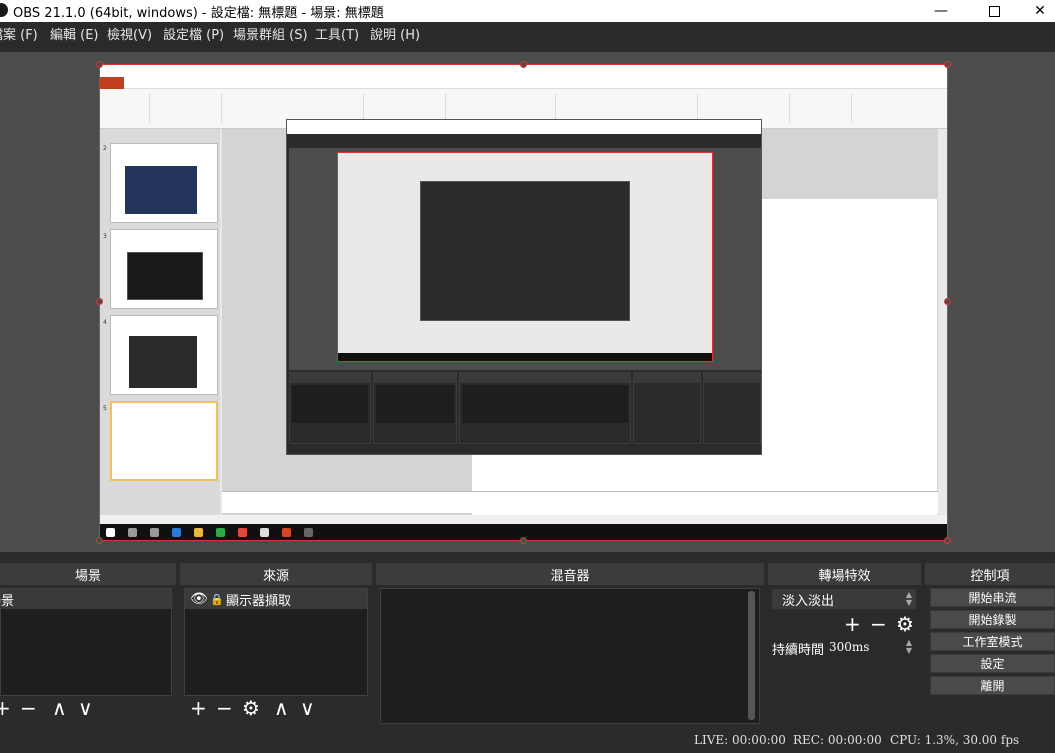 The height and width of the screenshot is (753, 1055). What do you see at coordinates (129, 33) in the screenshot?
I see `menu-view: 檢視(V)` at bounding box center [129, 33].